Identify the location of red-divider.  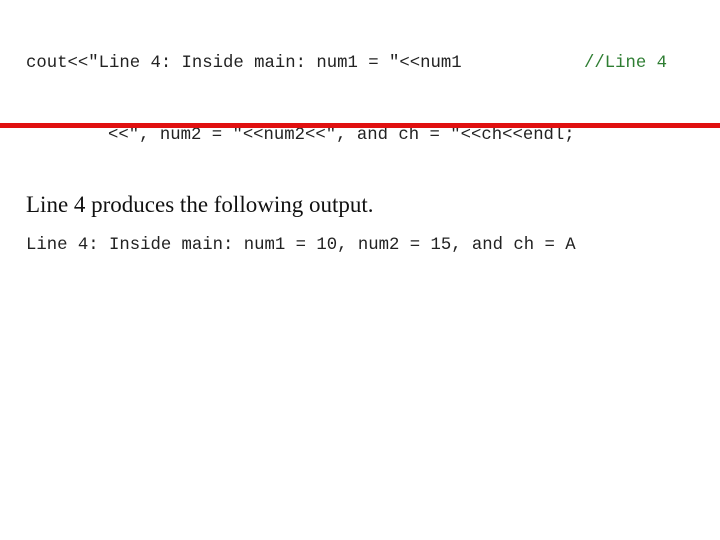
(360, 125).